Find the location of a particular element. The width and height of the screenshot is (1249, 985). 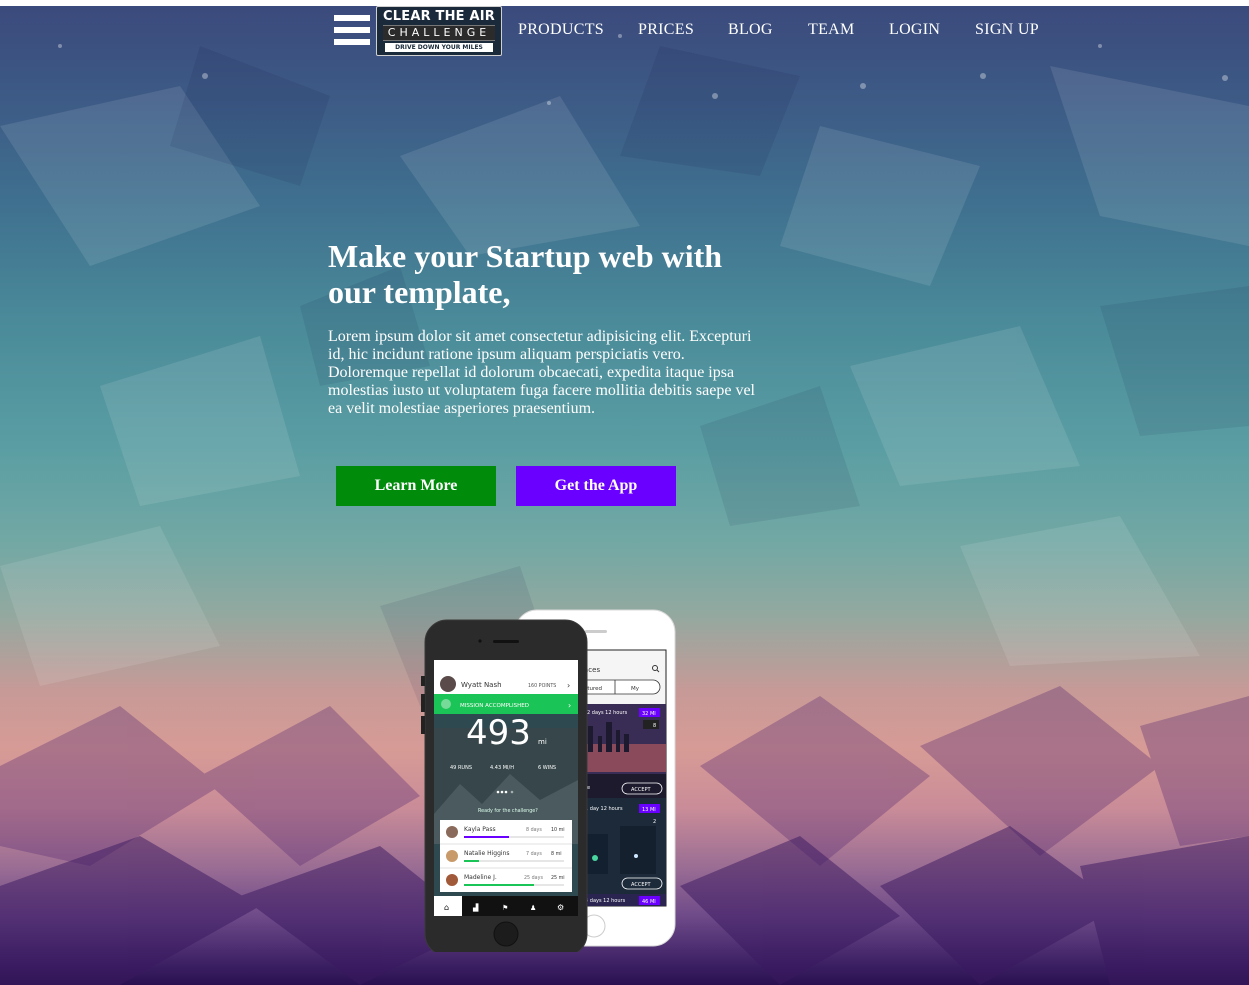

nav-signup-link: SIGN UP is located at coordinates (1007, 30).